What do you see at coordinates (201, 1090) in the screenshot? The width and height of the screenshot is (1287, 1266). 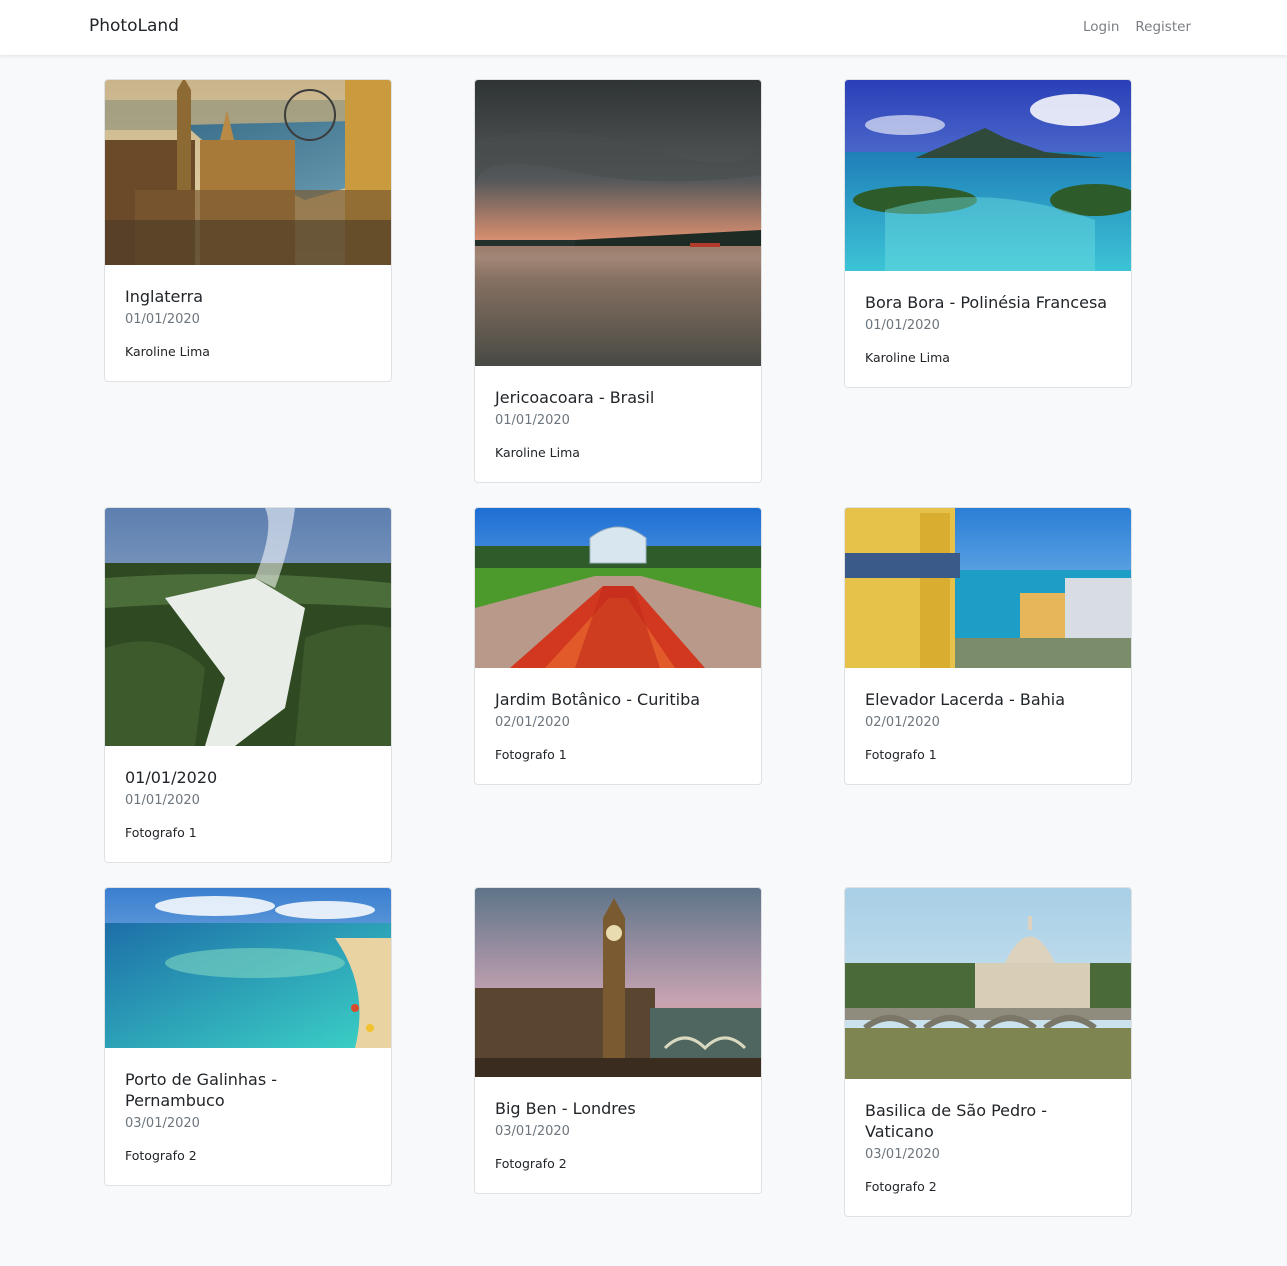 I see `card-title: Porto de Galinhas - Pernambuco` at bounding box center [201, 1090].